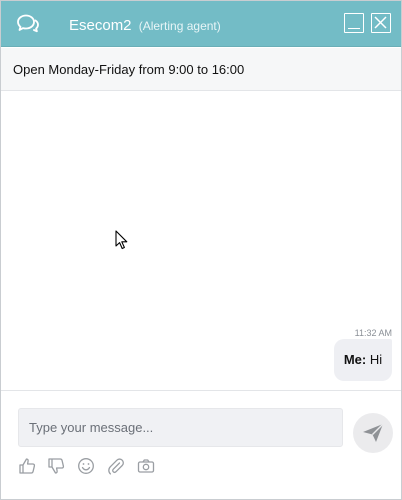  I want to click on thumbs-down-icon, so click(56, 466).